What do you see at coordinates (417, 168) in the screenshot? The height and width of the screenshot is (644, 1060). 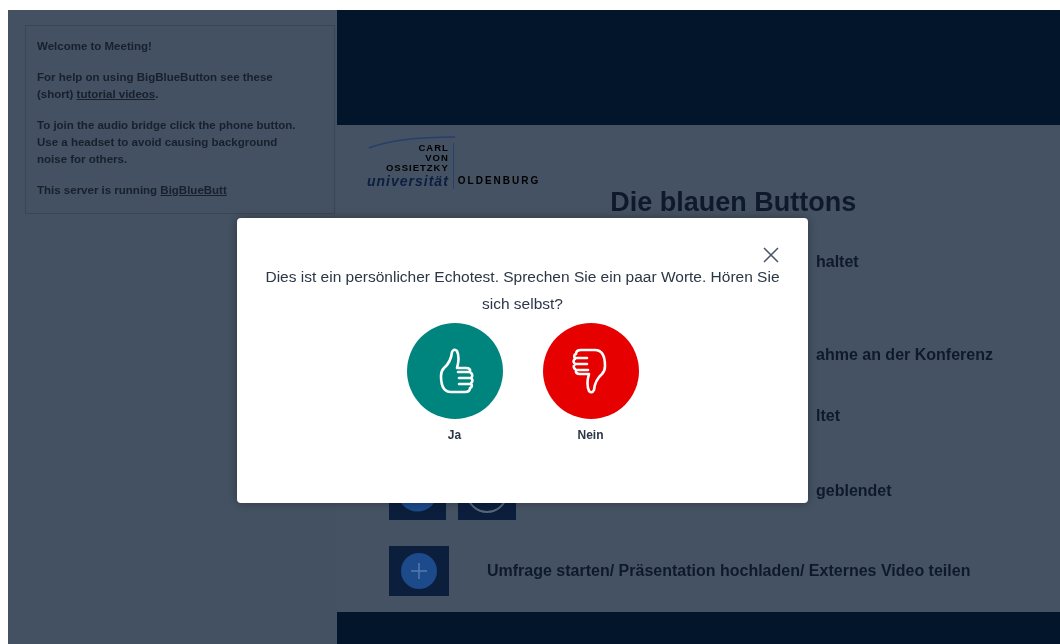 I see `logo-text: OSSIETZKY` at bounding box center [417, 168].